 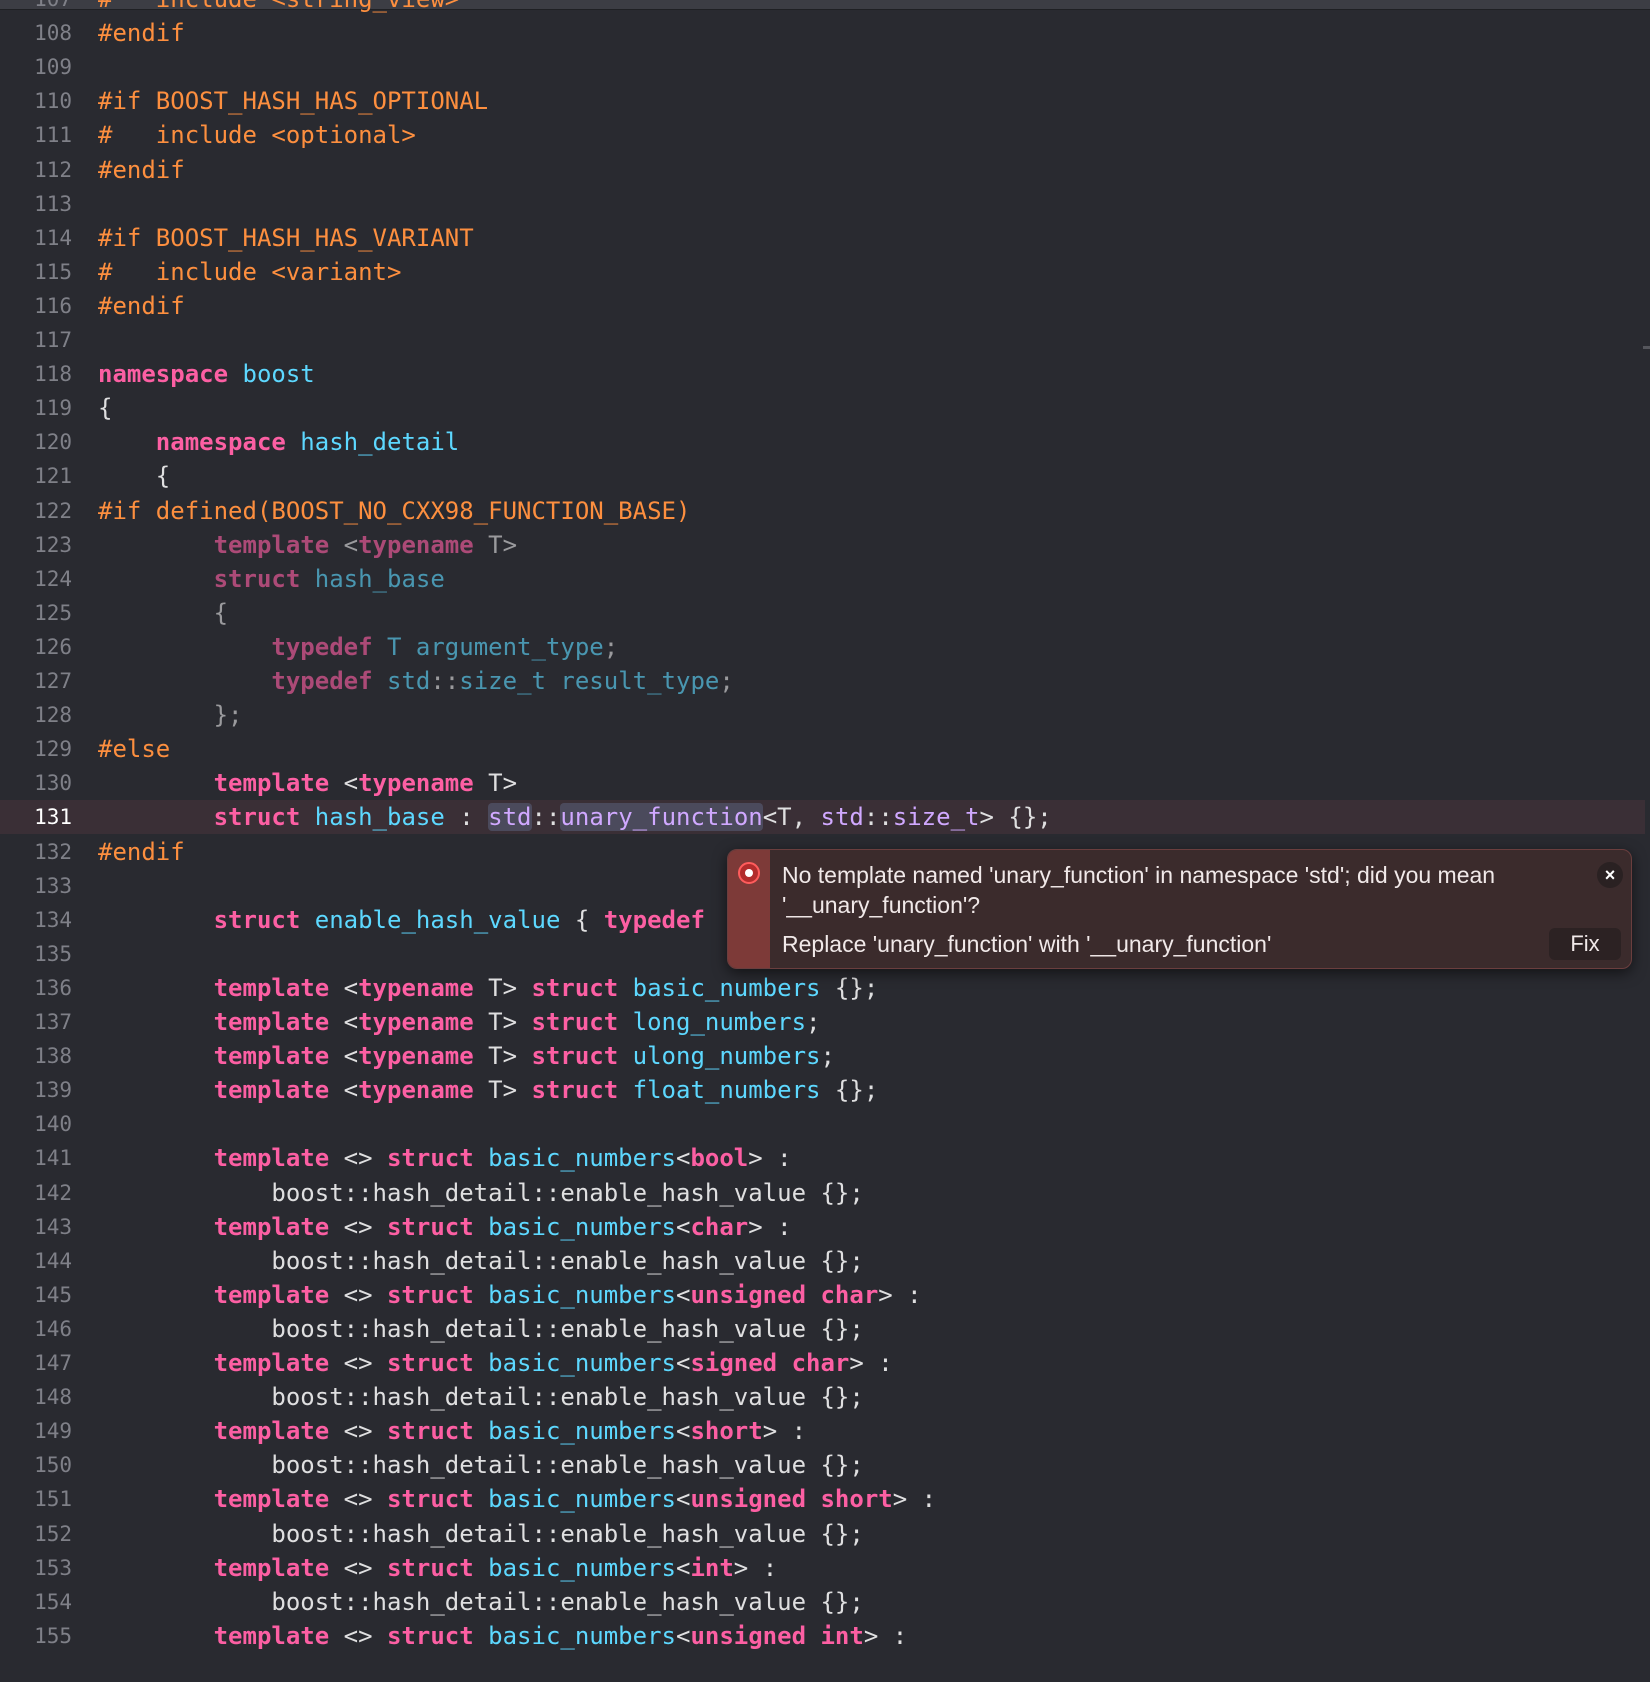 I want to click on line-number: 112, so click(x=36, y=170).